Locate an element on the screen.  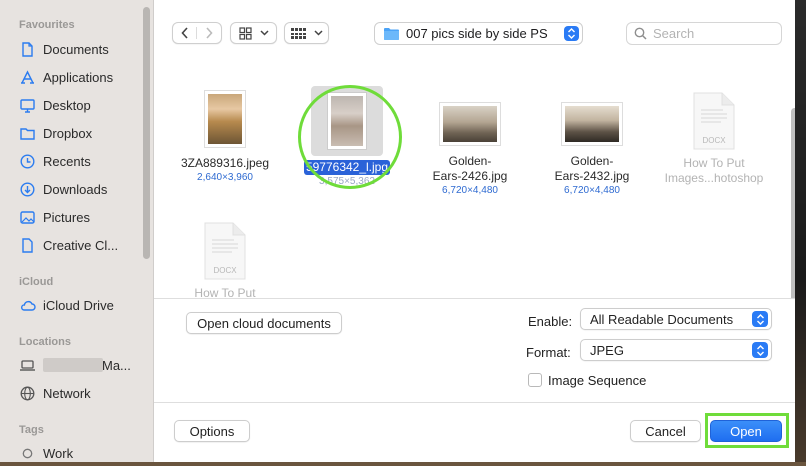
location-popup: 007 pics side by side PS is located at coordinates (478, 33).